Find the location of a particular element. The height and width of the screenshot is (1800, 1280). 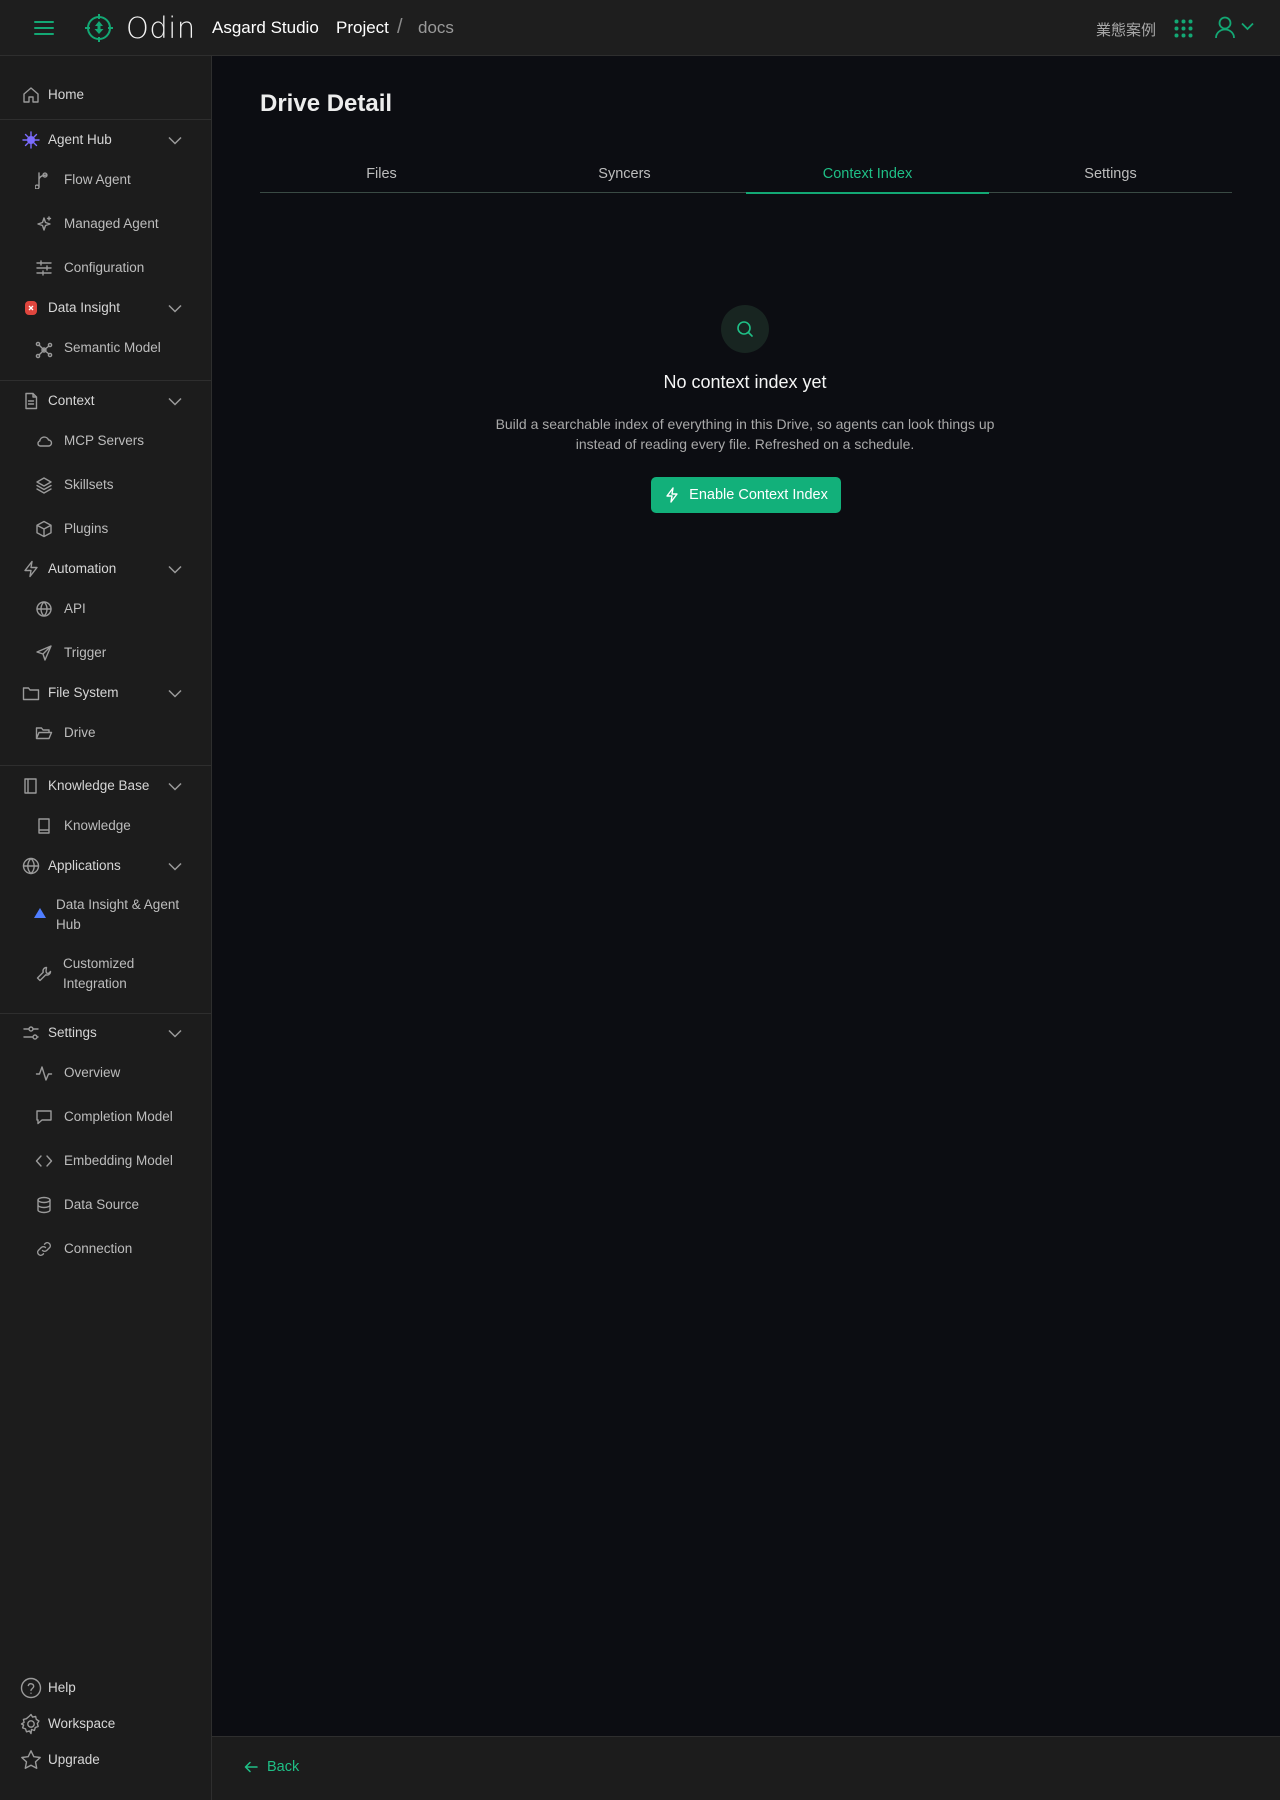

chat-bubble-icon is located at coordinates (44, 1117).